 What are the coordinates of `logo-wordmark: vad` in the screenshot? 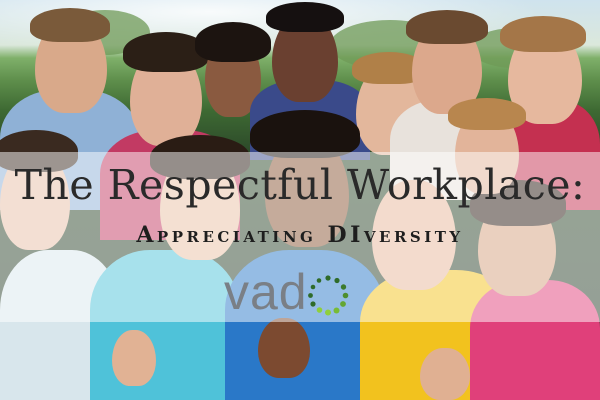 It's located at (266, 292).